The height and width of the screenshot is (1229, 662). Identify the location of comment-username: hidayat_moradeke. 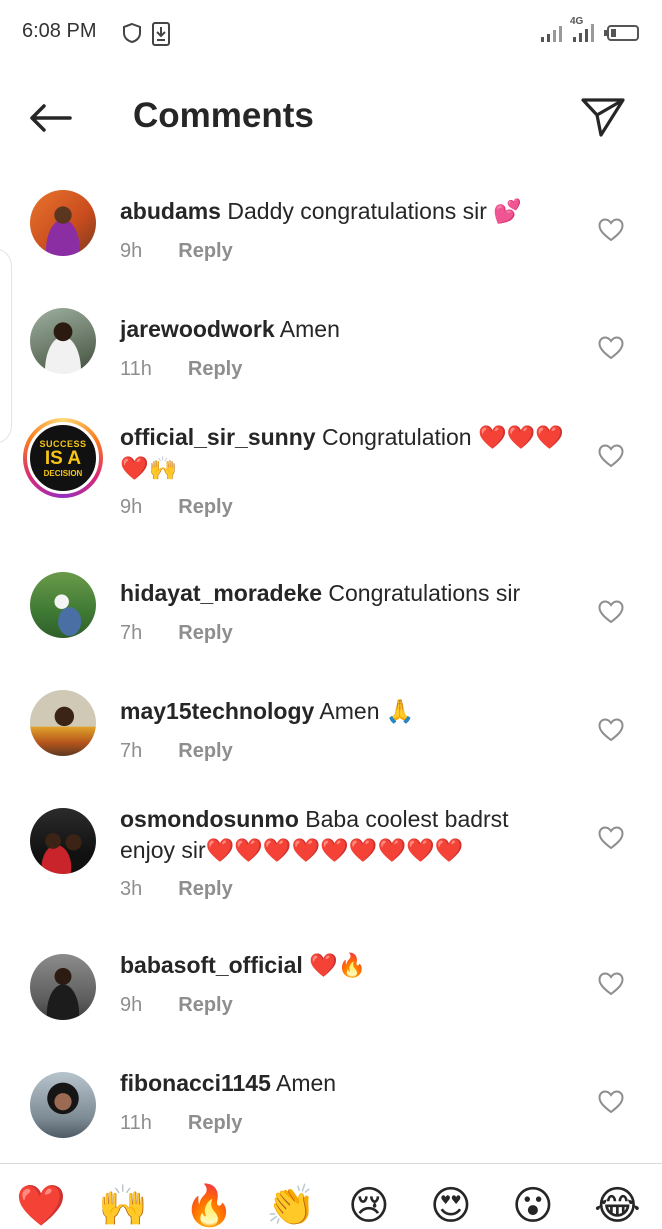
(221, 593).